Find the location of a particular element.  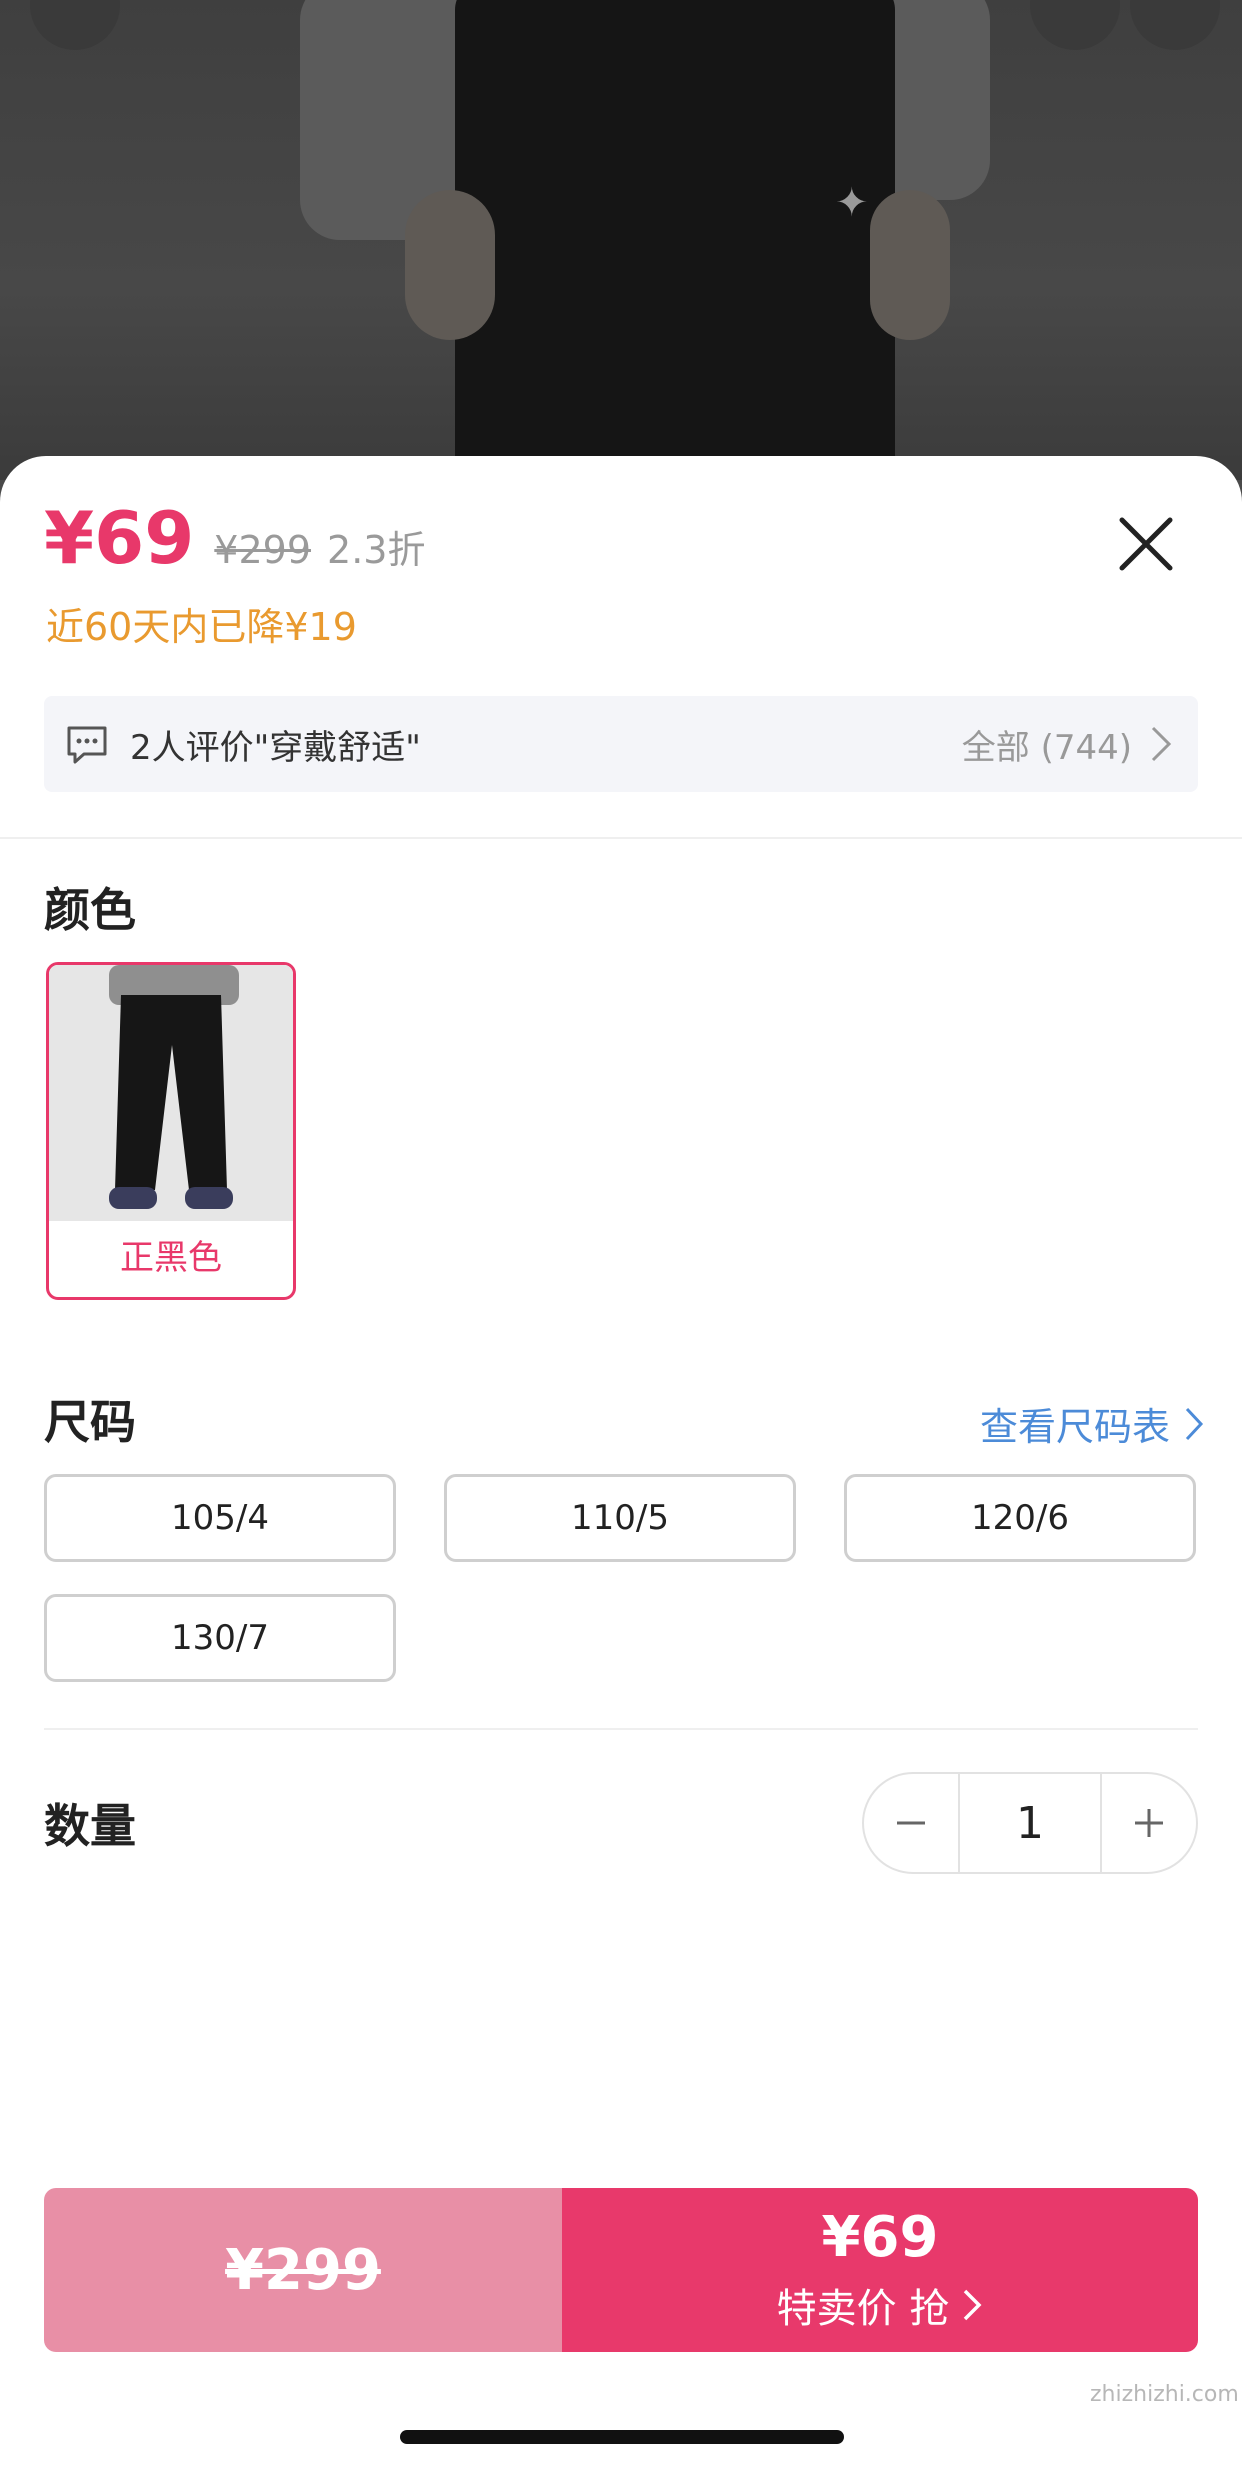

size-option: 105/4 is located at coordinates (220, 1518).